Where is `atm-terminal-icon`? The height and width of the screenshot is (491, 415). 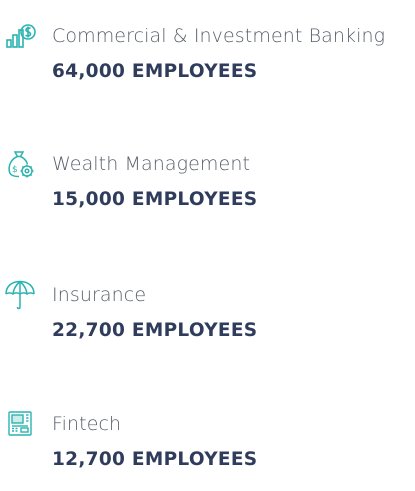 atm-terminal-icon is located at coordinates (20, 424).